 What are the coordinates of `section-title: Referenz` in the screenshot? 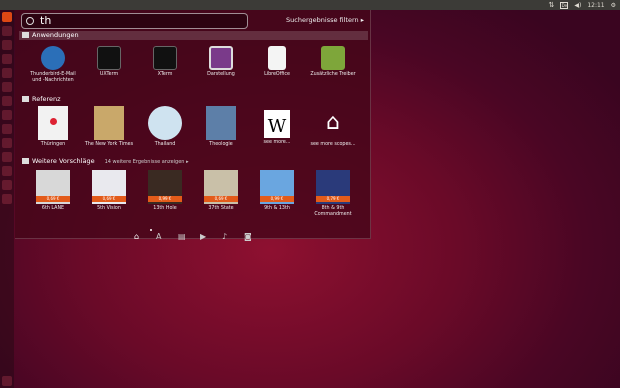 It's located at (46, 99).